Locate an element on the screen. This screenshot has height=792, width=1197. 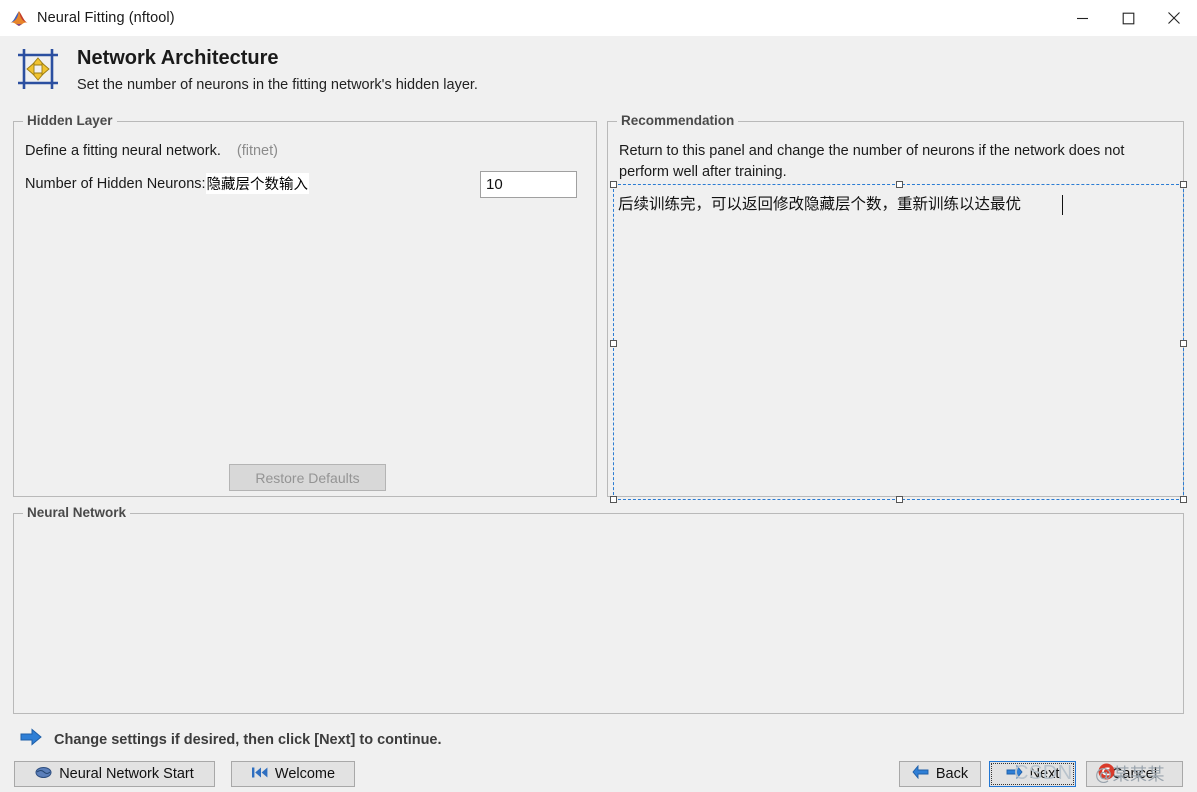
neurons-input: 10 is located at coordinates (528, 184).